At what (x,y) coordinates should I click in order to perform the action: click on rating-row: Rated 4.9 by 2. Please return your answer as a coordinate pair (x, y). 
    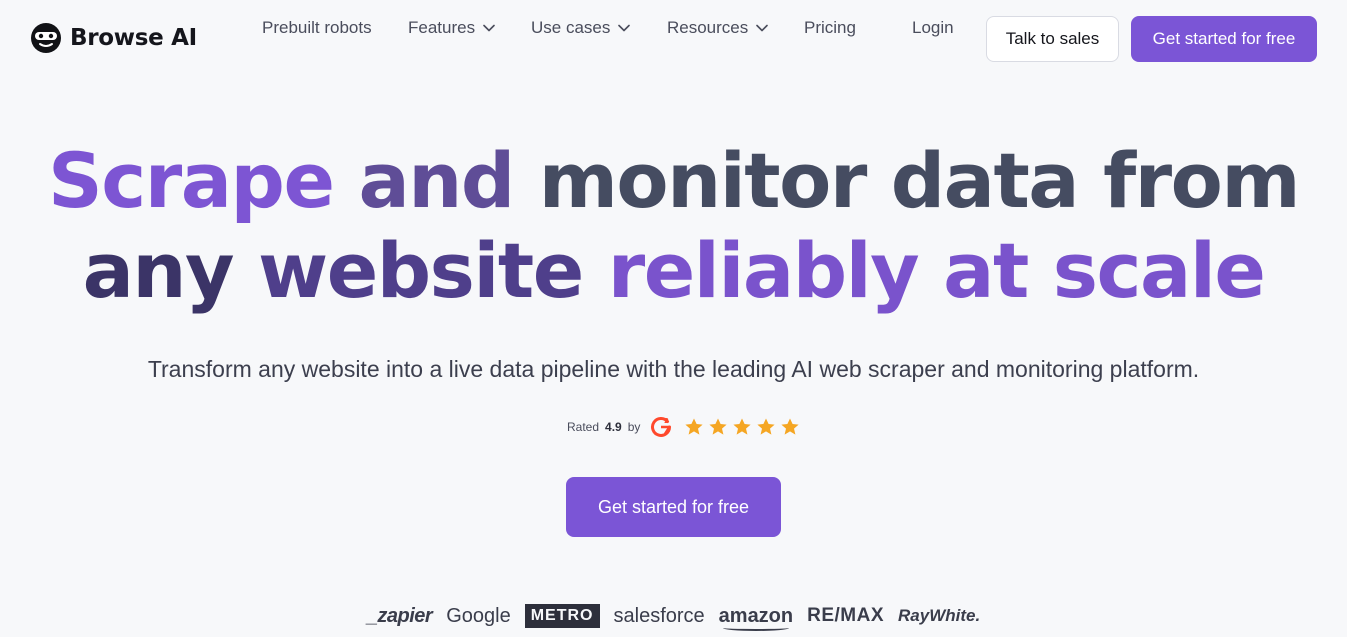
    Looking at the image, I should click on (683, 427).